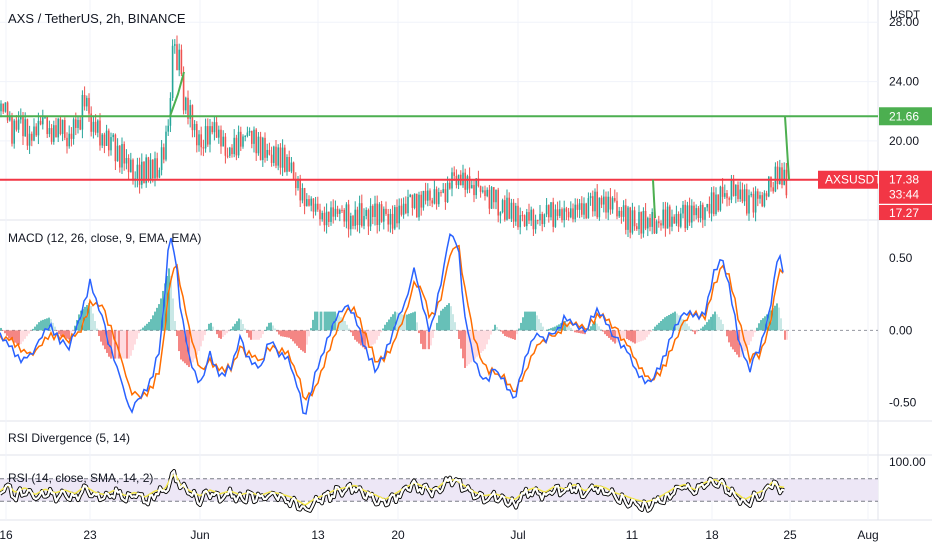  What do you see at coordinates (904, 82) in the screenshot?
I see `price-tick-label: 24.00` at bounding box center [904, 82].